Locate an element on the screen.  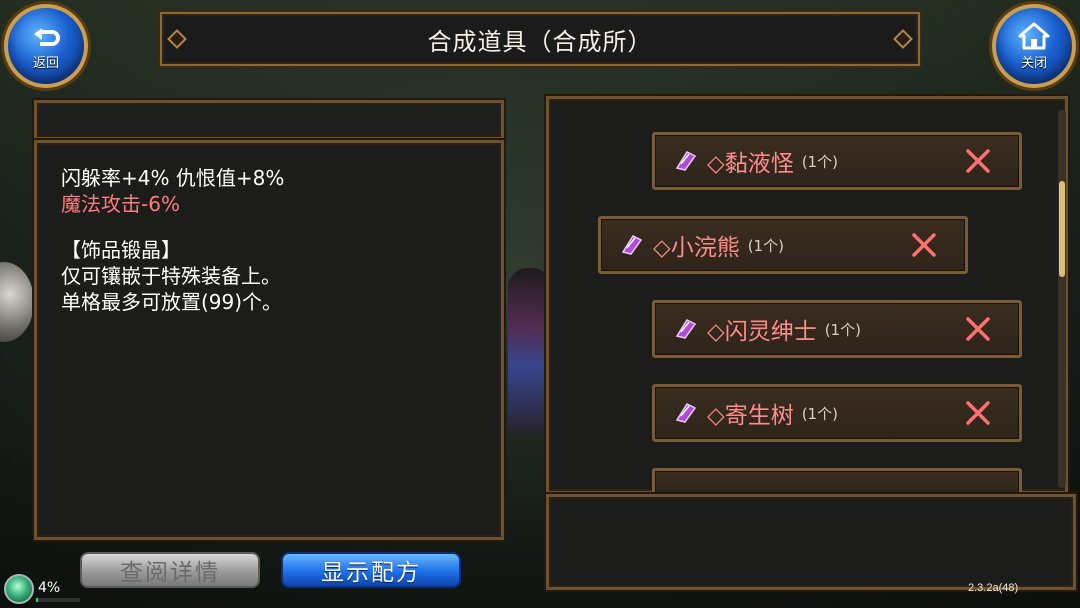
battery-orb-icon is located at coordinates (19, 589).